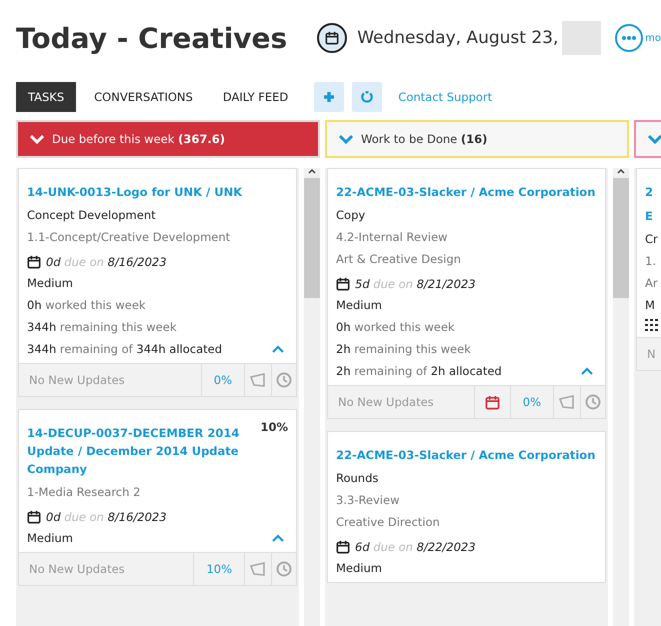  Describe the element at coordinates (138, 139) in the screenshot. I see `column-title: Due before this week (367.6)` at that location.